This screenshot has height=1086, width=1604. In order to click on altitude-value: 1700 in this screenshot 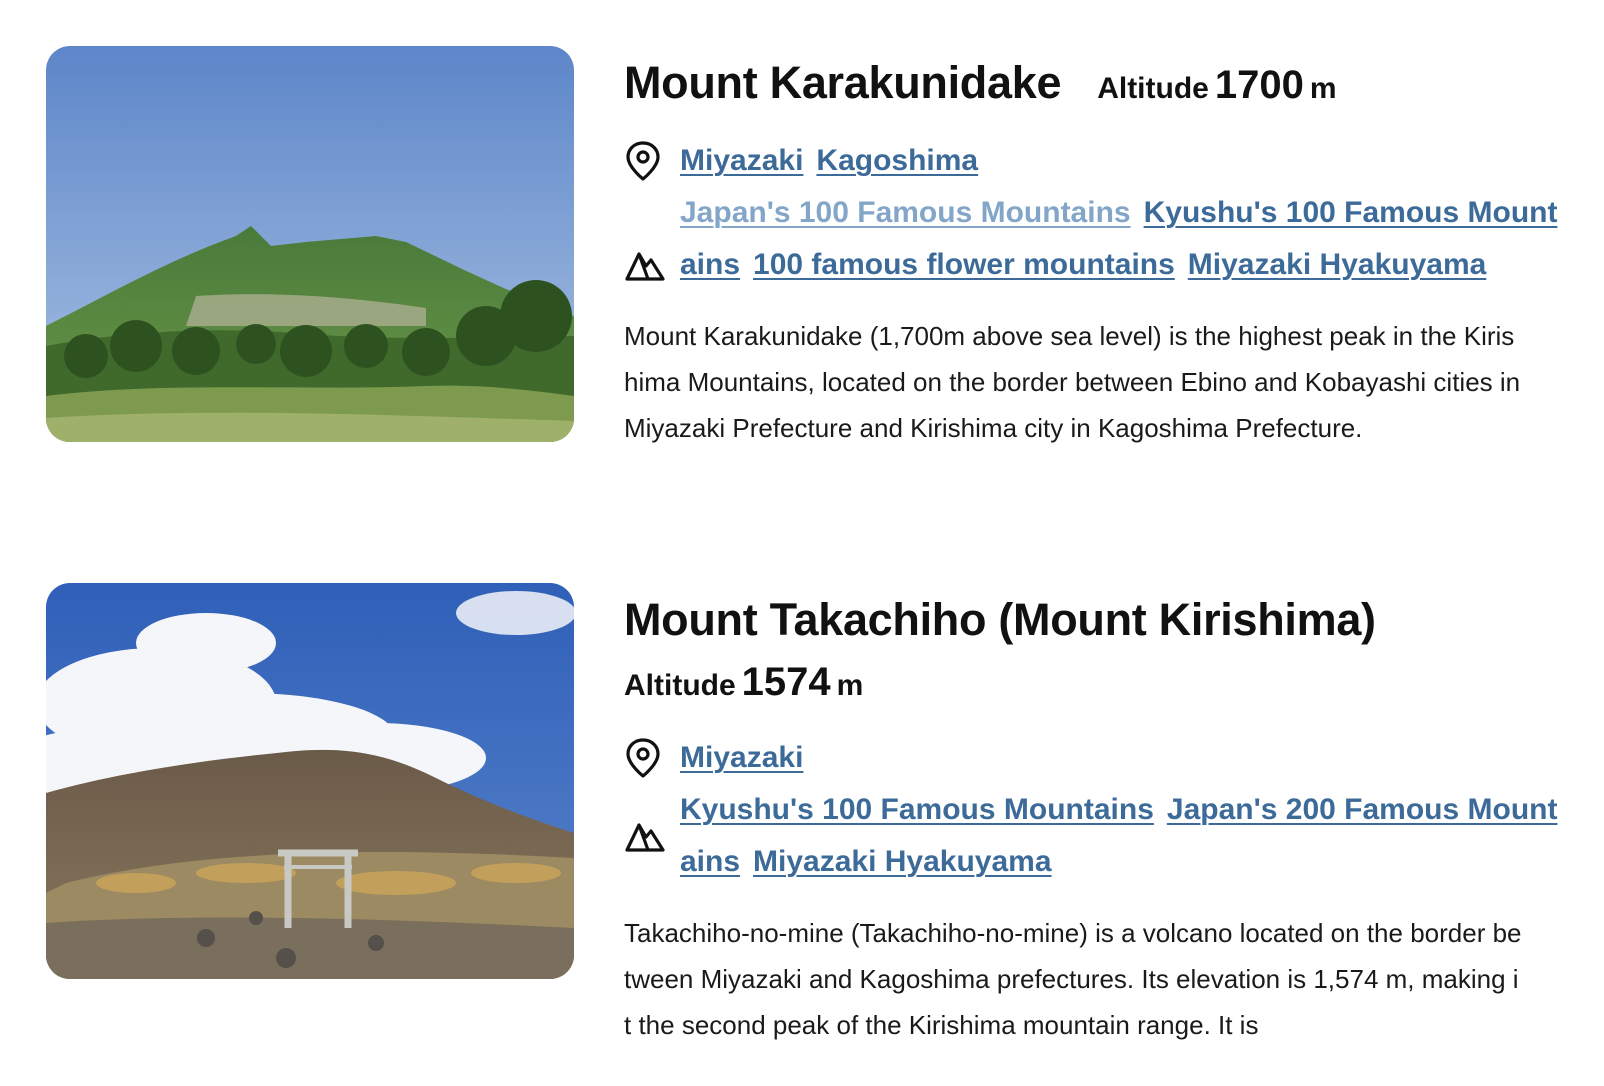, I will do `click(1259, 85)`.